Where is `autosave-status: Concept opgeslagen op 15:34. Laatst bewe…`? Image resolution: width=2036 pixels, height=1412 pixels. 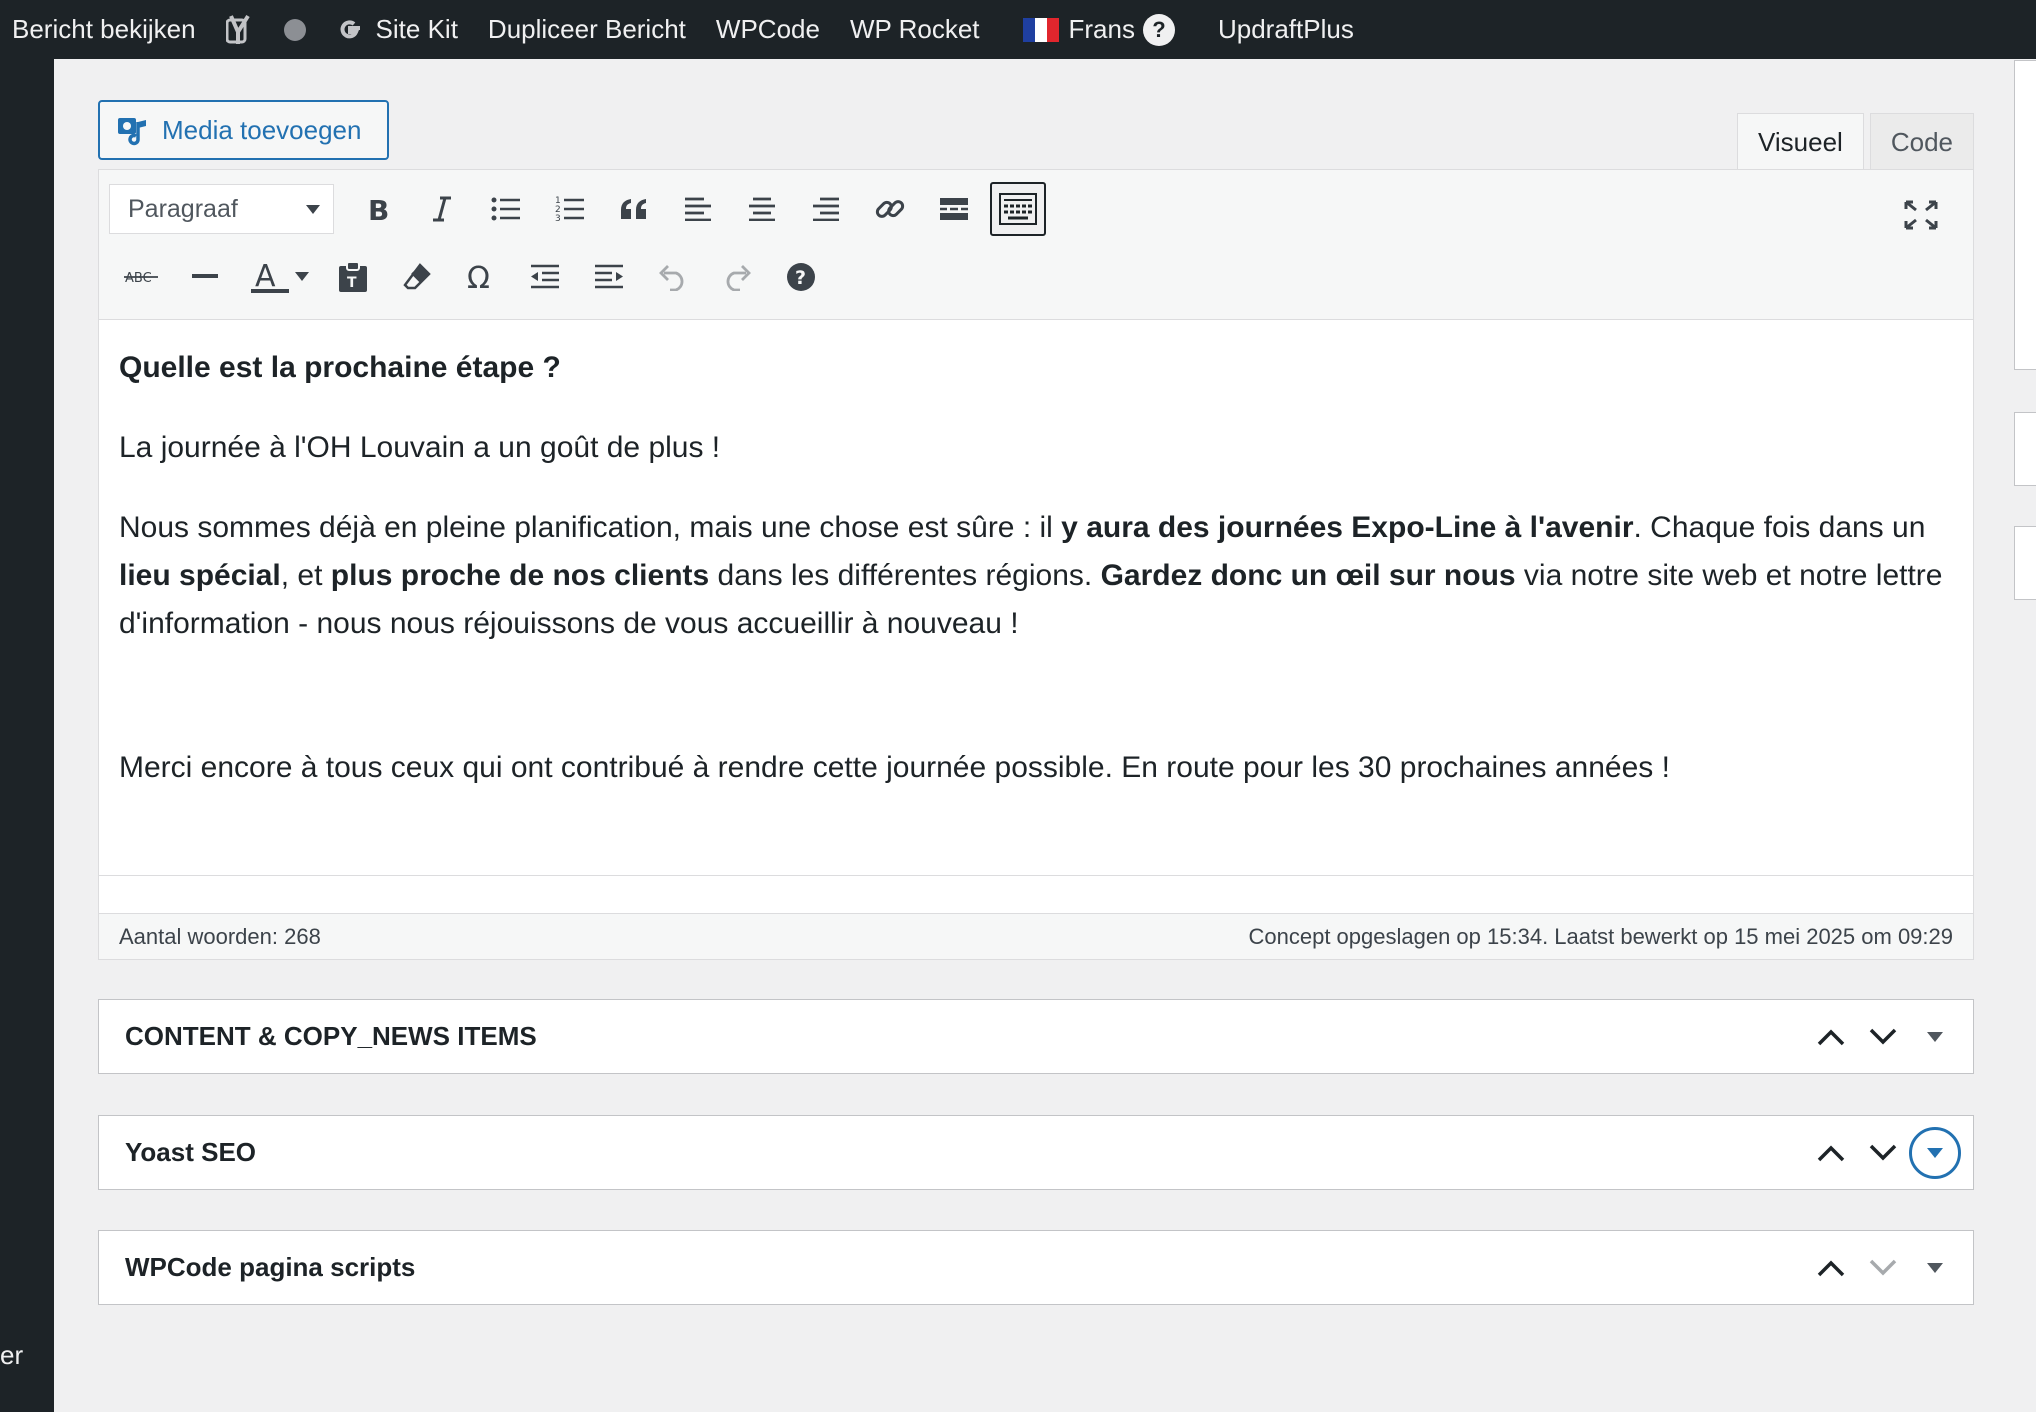 autosave-status: Concept opgeslagen op 15:34. Laatst bewe… is located at coordinates (1601, 936).